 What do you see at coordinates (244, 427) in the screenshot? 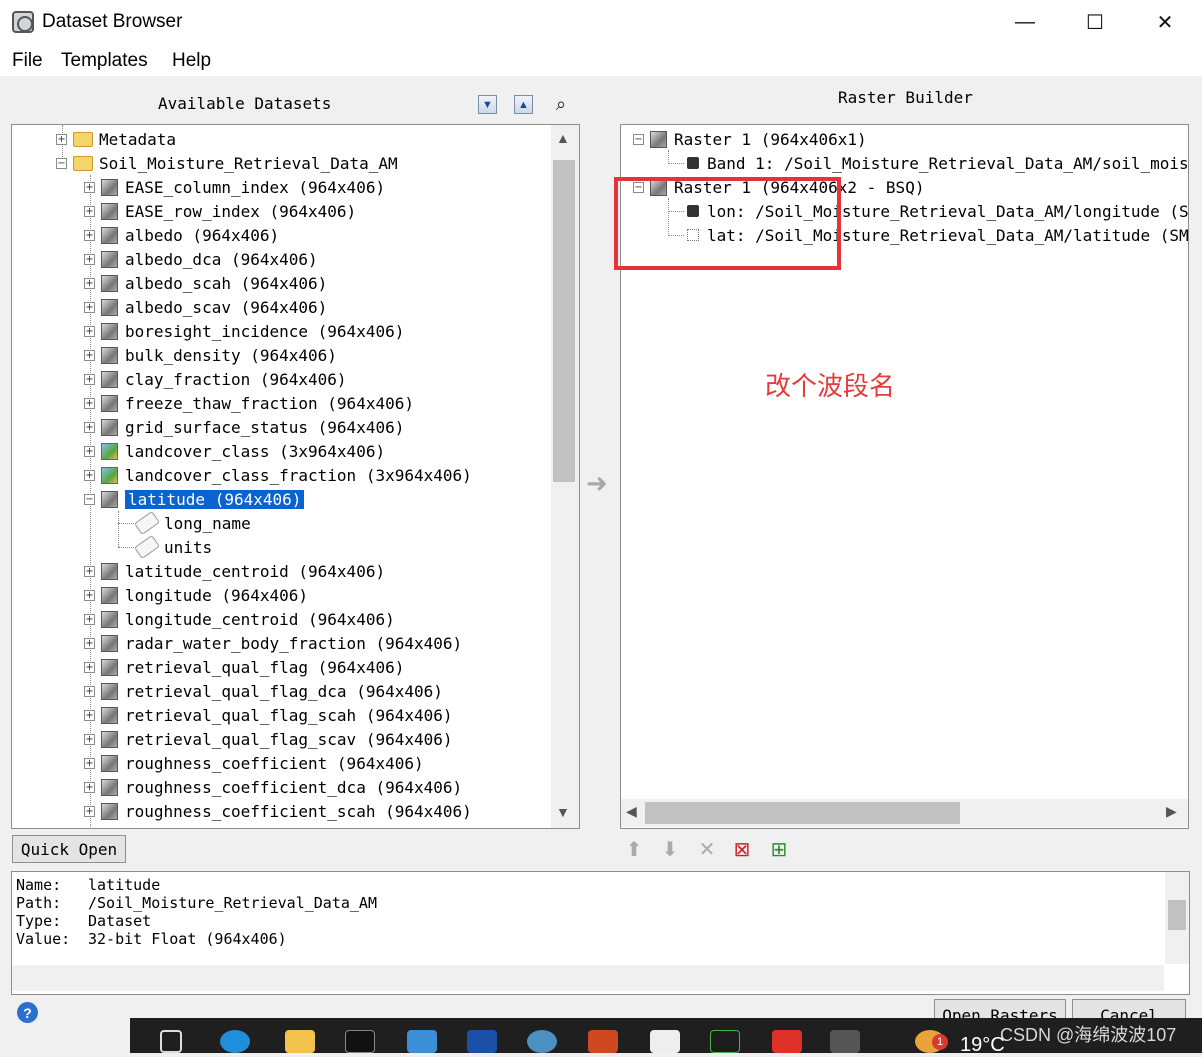
I see `tree-item: + grid_surface_status (964x406)` at bounding box center [244, 427].